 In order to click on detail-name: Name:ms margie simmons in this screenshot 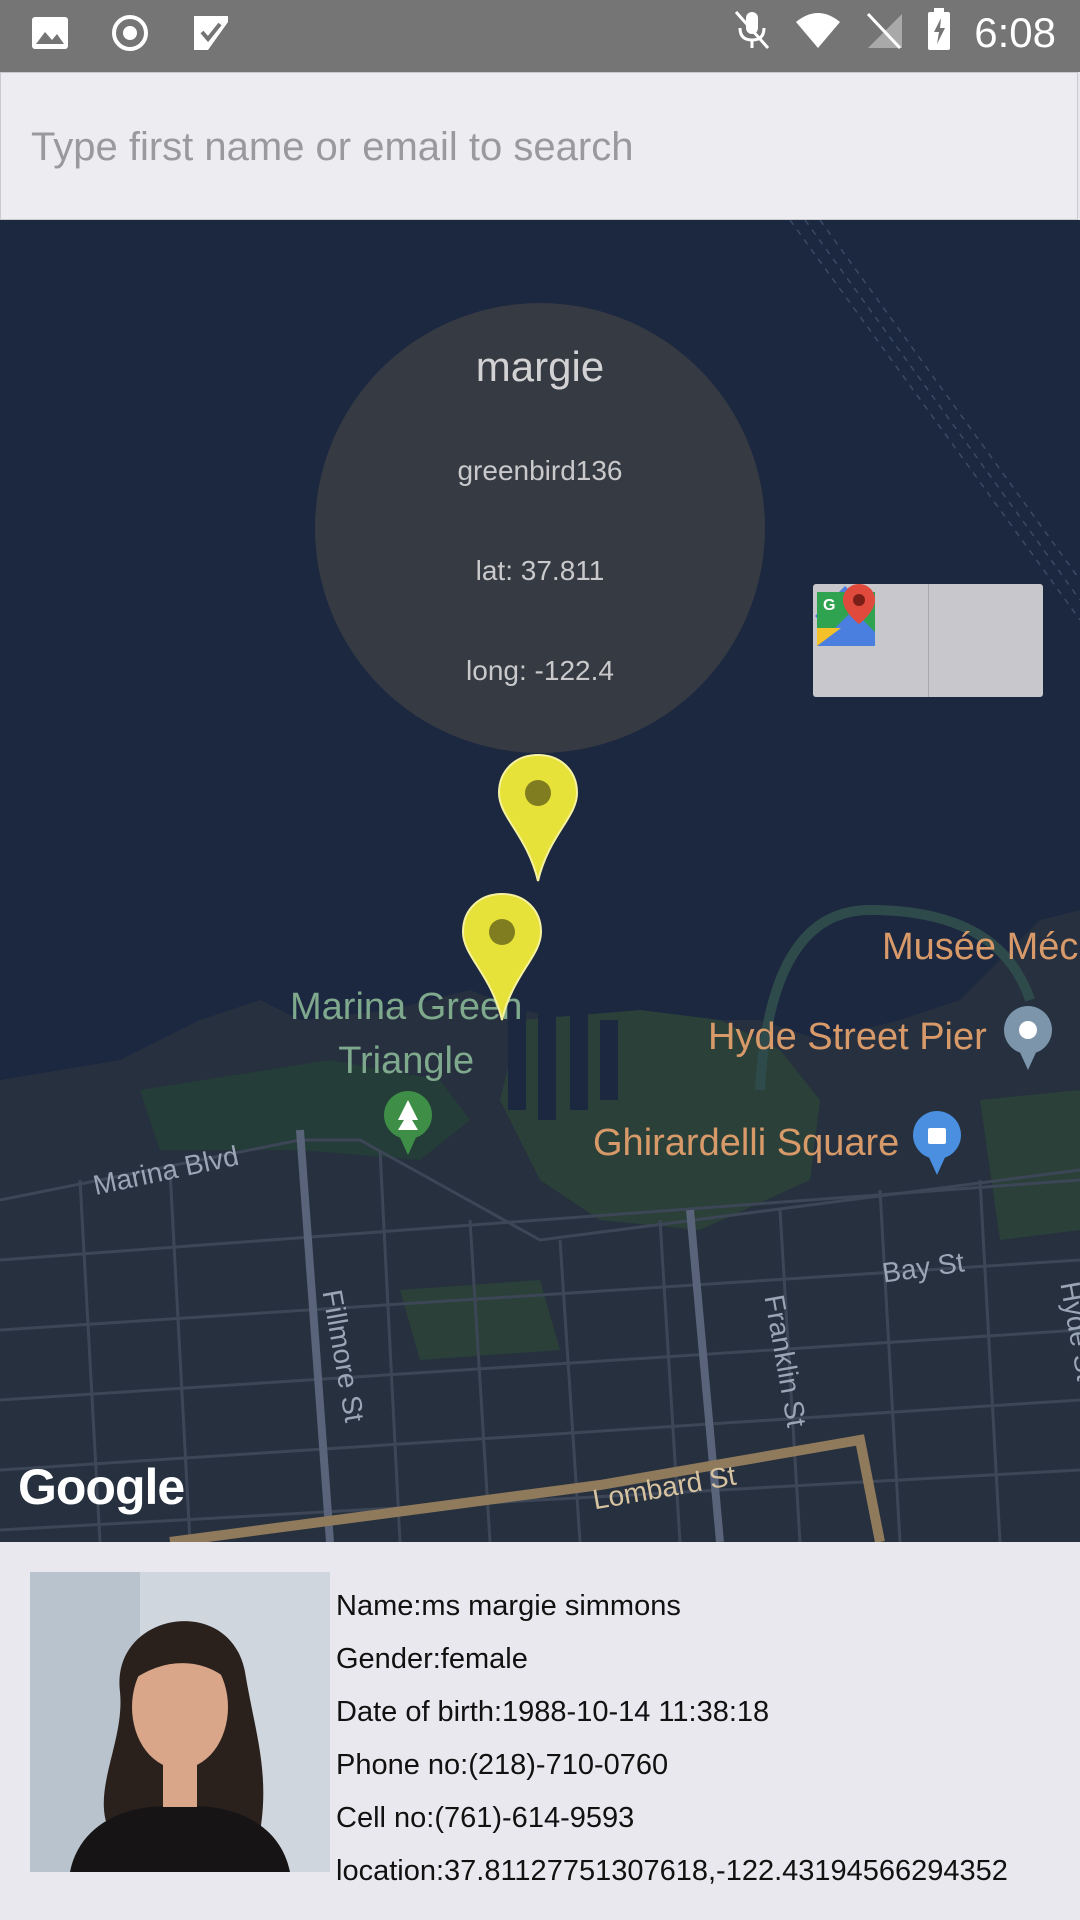, I will do `click(508, 1606)`.